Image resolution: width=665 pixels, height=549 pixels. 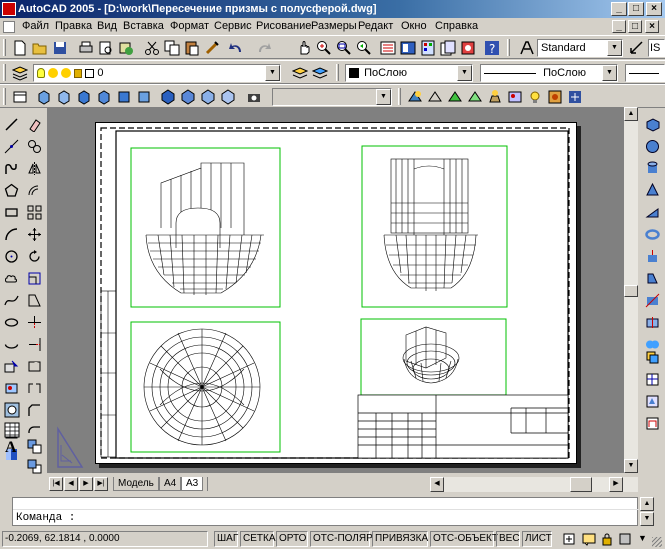 I want to click on drawing-vertical-scrollbar: ▲ ▼, so click(x=631, y=290).